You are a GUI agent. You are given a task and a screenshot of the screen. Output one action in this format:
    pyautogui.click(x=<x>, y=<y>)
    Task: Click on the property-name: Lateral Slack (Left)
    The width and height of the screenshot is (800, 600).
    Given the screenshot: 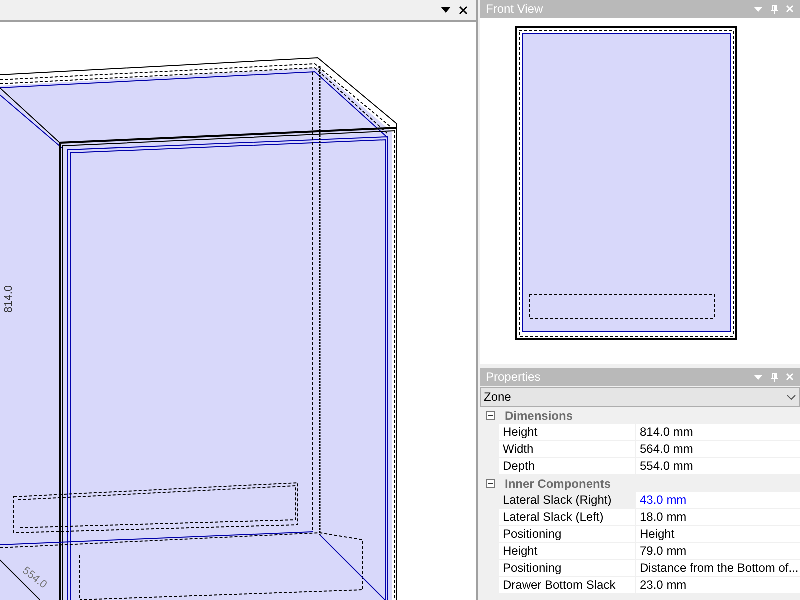 What is the action you would take?
    pyautogui.click(x=567, y=517)
    